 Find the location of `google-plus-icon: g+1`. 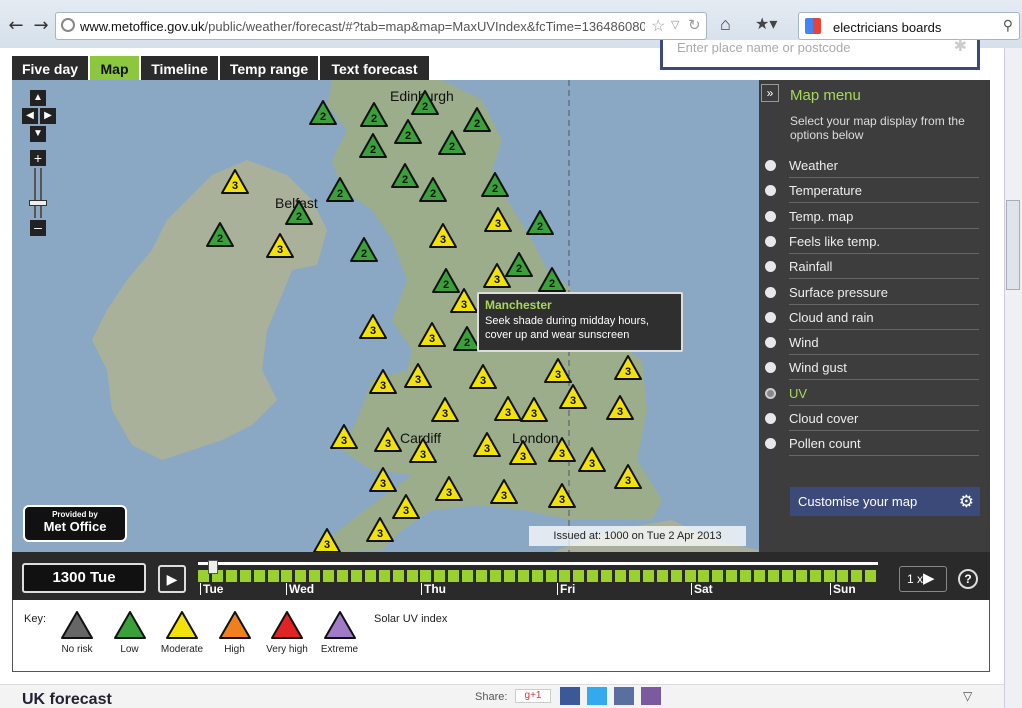

google-plus-icon: g+1 is located at coordinates (533, 696).